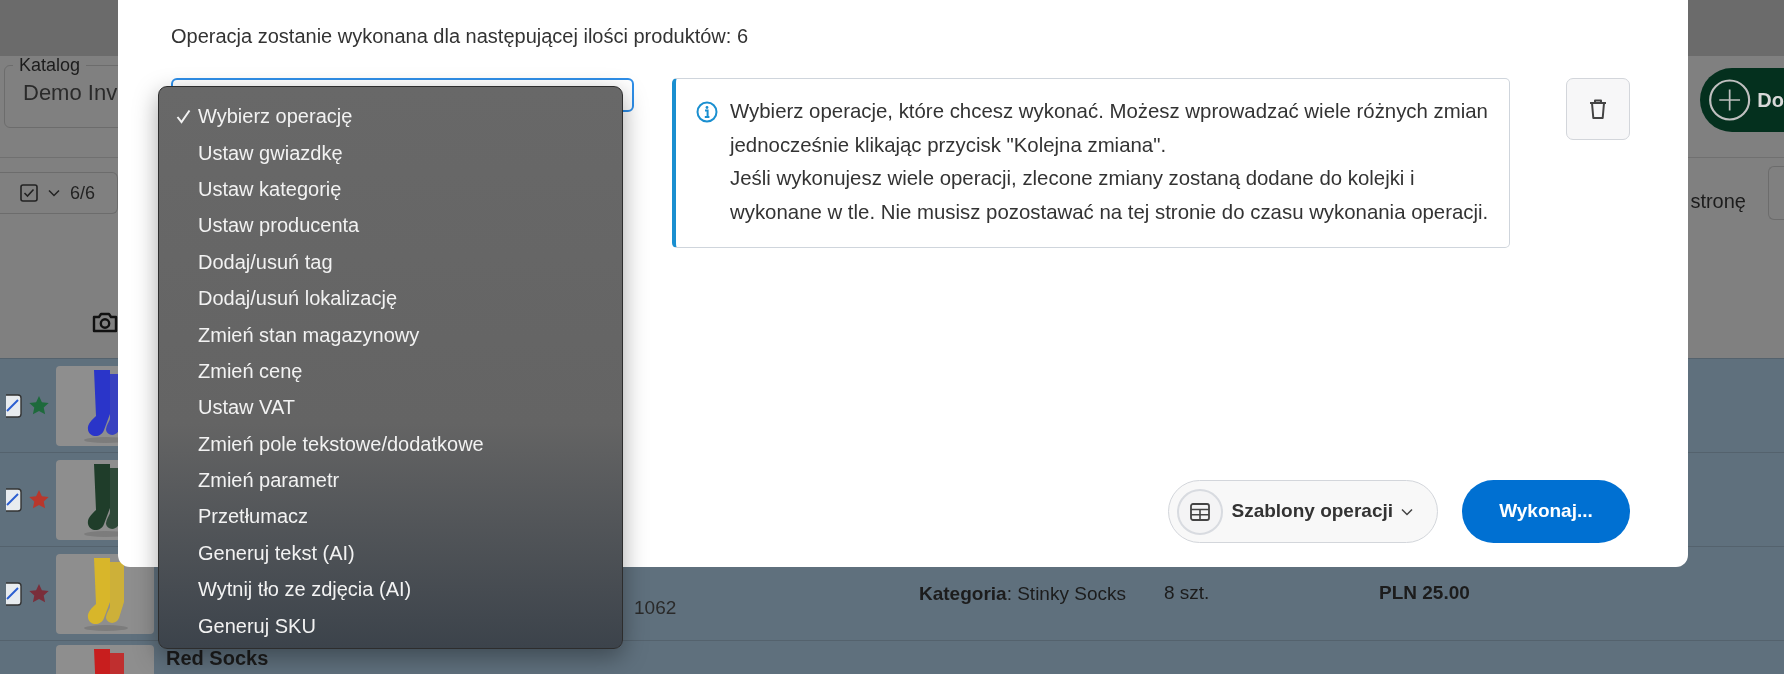 Image resolution: width=1784 pixels, height=674 pixels. Describe the element at coordinates (105, 322) in the screenshot. I see `camera-icon` at that location.